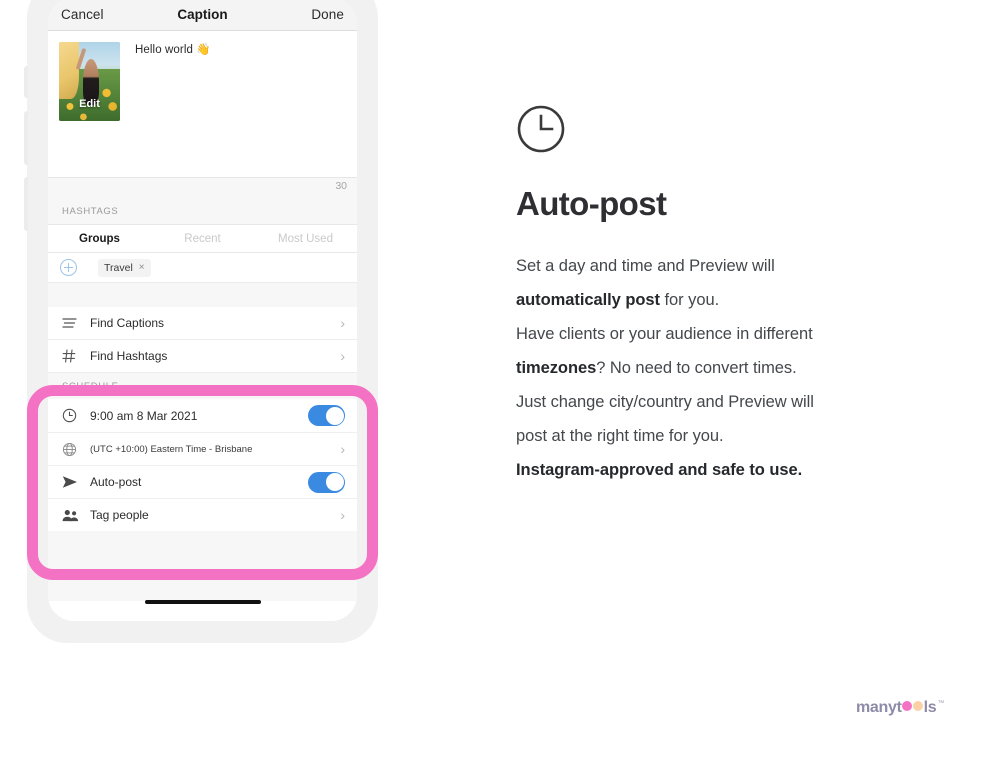  I want to click on description-line-4: timezones? No need to convert times., so click(656, 368).